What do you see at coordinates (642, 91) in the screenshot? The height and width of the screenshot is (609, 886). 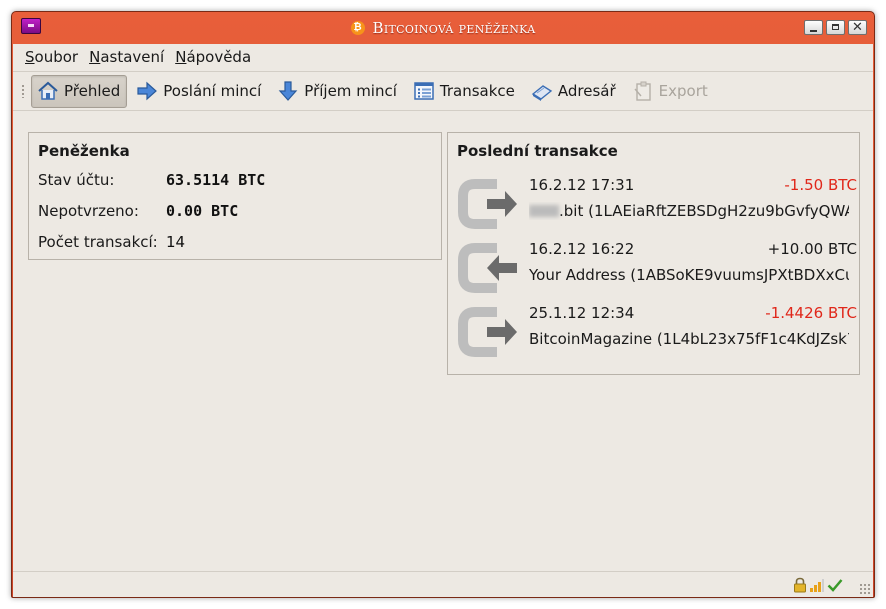 I see `export-icon` at bounding box center [642, 91].